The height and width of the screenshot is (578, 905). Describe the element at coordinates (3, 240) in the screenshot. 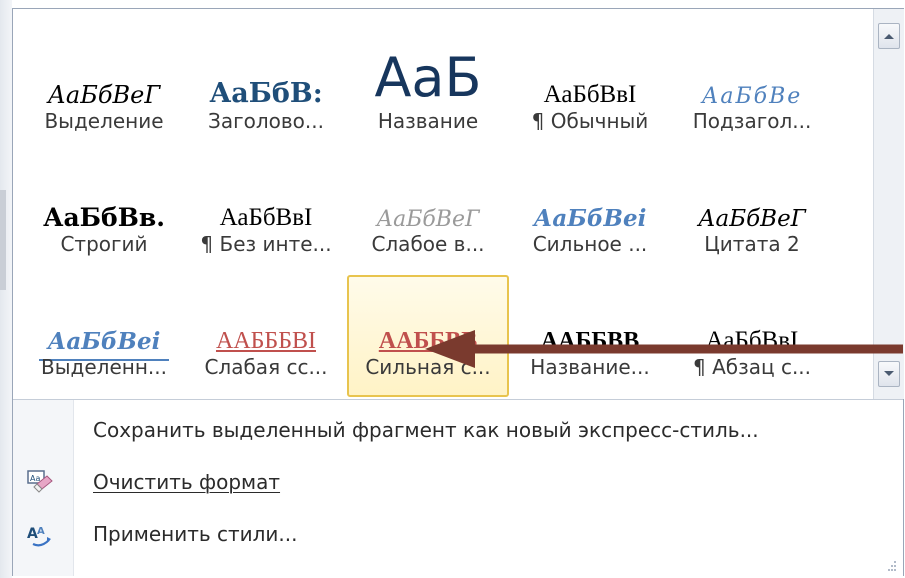

I see `ruler-notch` at that location.